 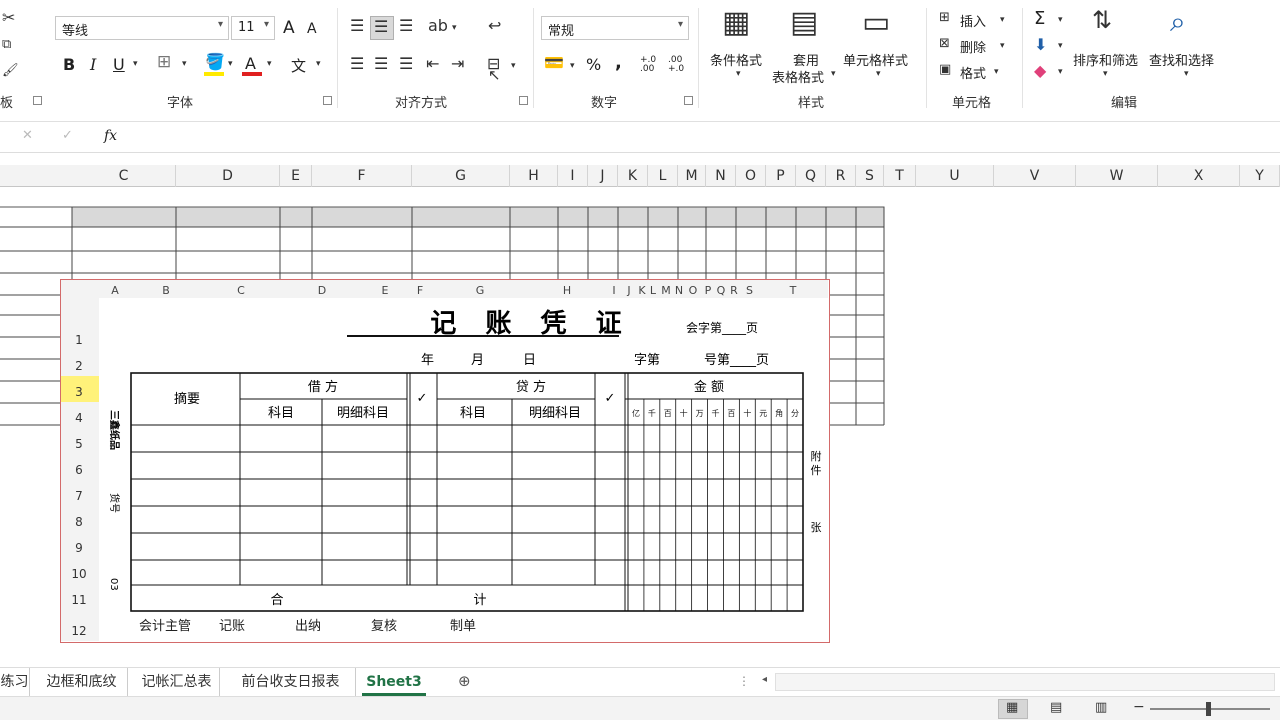 I want to click on scroll-left-icon: ◂, so click(x=764, y=680).